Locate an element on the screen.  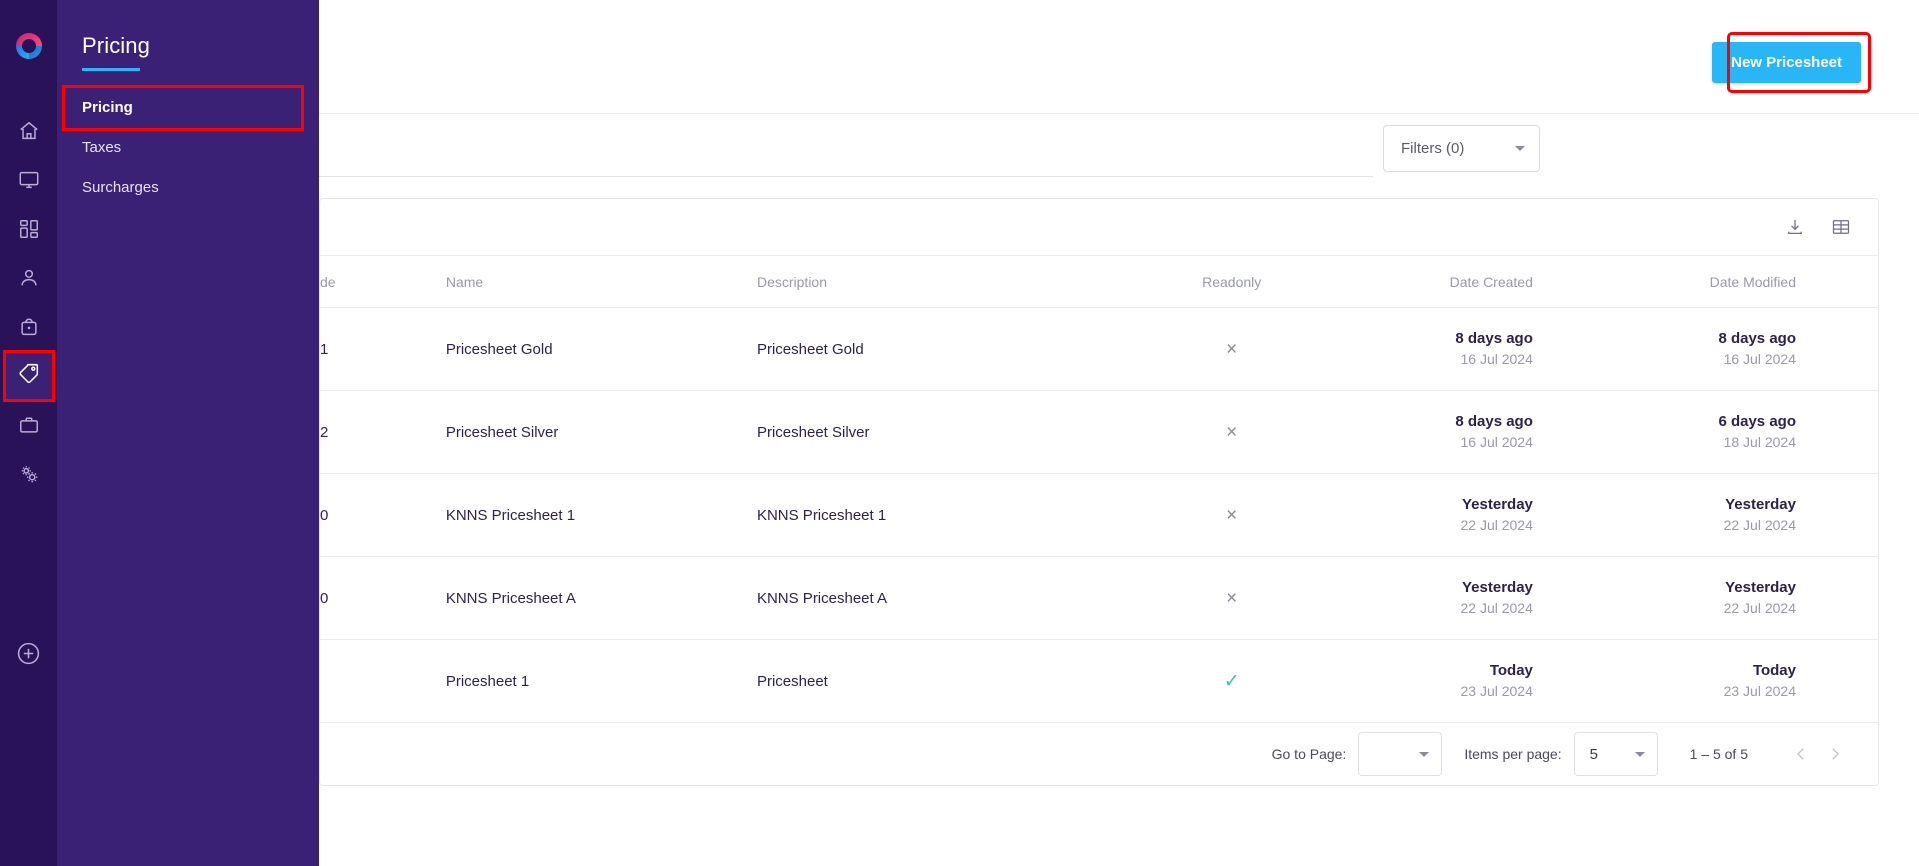
search-field is located at coordinates (846, 154).